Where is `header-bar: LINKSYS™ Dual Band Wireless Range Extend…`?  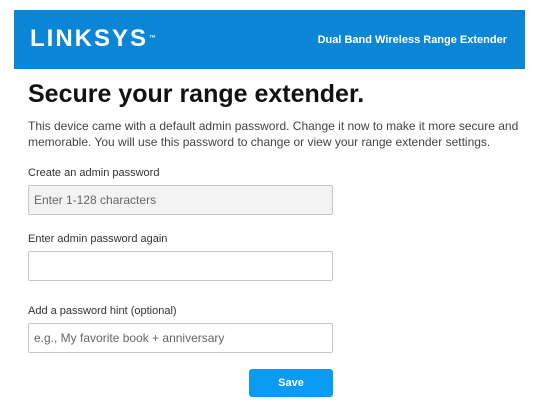 header-bar: LINKSYS™ Dual Band Wireless Range Extend… is located at coordinates (269, 39).